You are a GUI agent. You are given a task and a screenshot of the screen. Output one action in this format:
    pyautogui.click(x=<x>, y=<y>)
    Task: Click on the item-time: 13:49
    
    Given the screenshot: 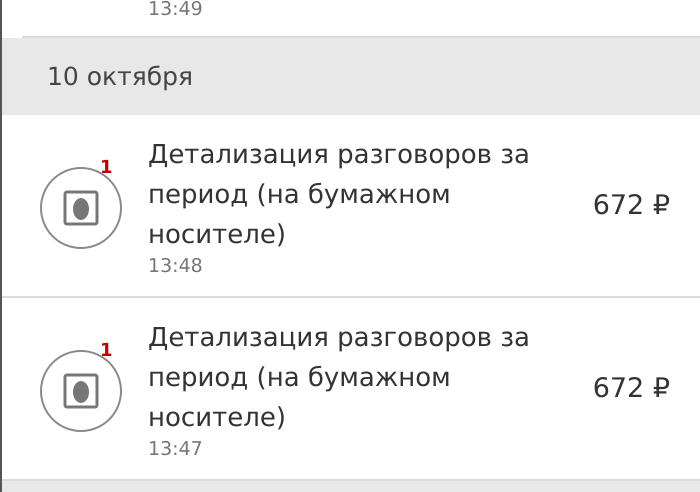 What is the action you would take?
    pyautogui.click(x=175, y=10)
    